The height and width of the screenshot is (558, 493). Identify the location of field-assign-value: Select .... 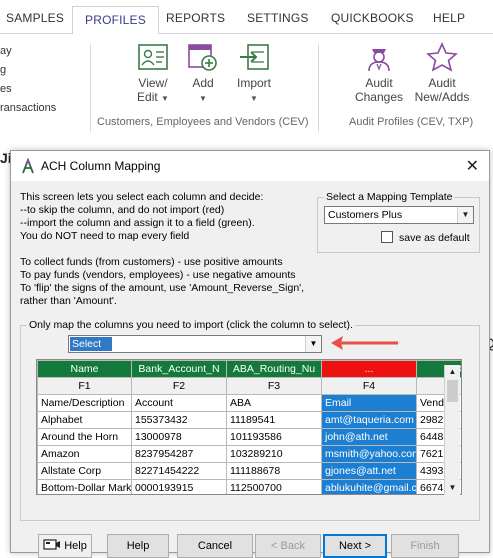
(91, 350).